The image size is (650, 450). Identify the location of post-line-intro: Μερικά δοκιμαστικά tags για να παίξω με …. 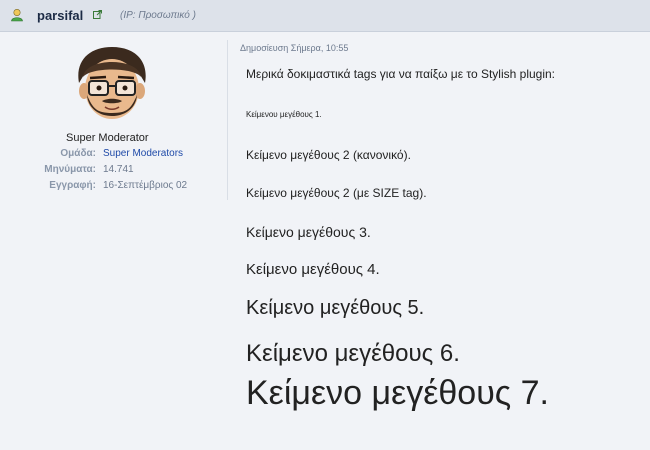
(400, 74).